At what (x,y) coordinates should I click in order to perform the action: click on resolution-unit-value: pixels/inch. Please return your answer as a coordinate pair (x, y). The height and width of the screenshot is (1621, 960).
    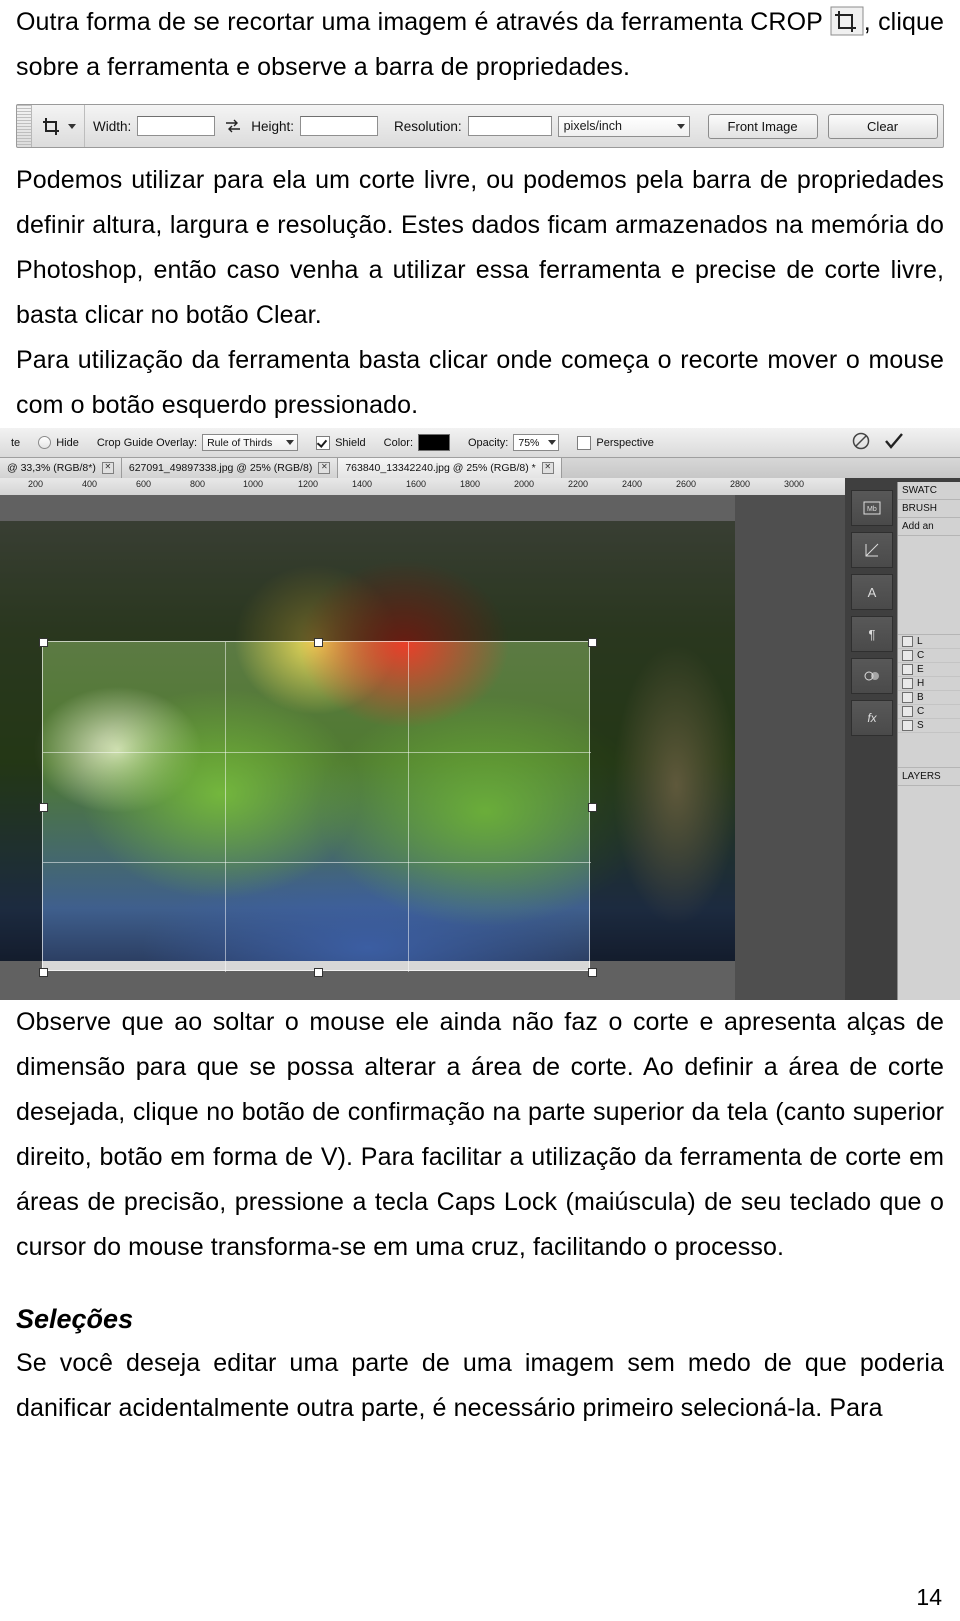
    Looking at the image, I should click on (592, 126).